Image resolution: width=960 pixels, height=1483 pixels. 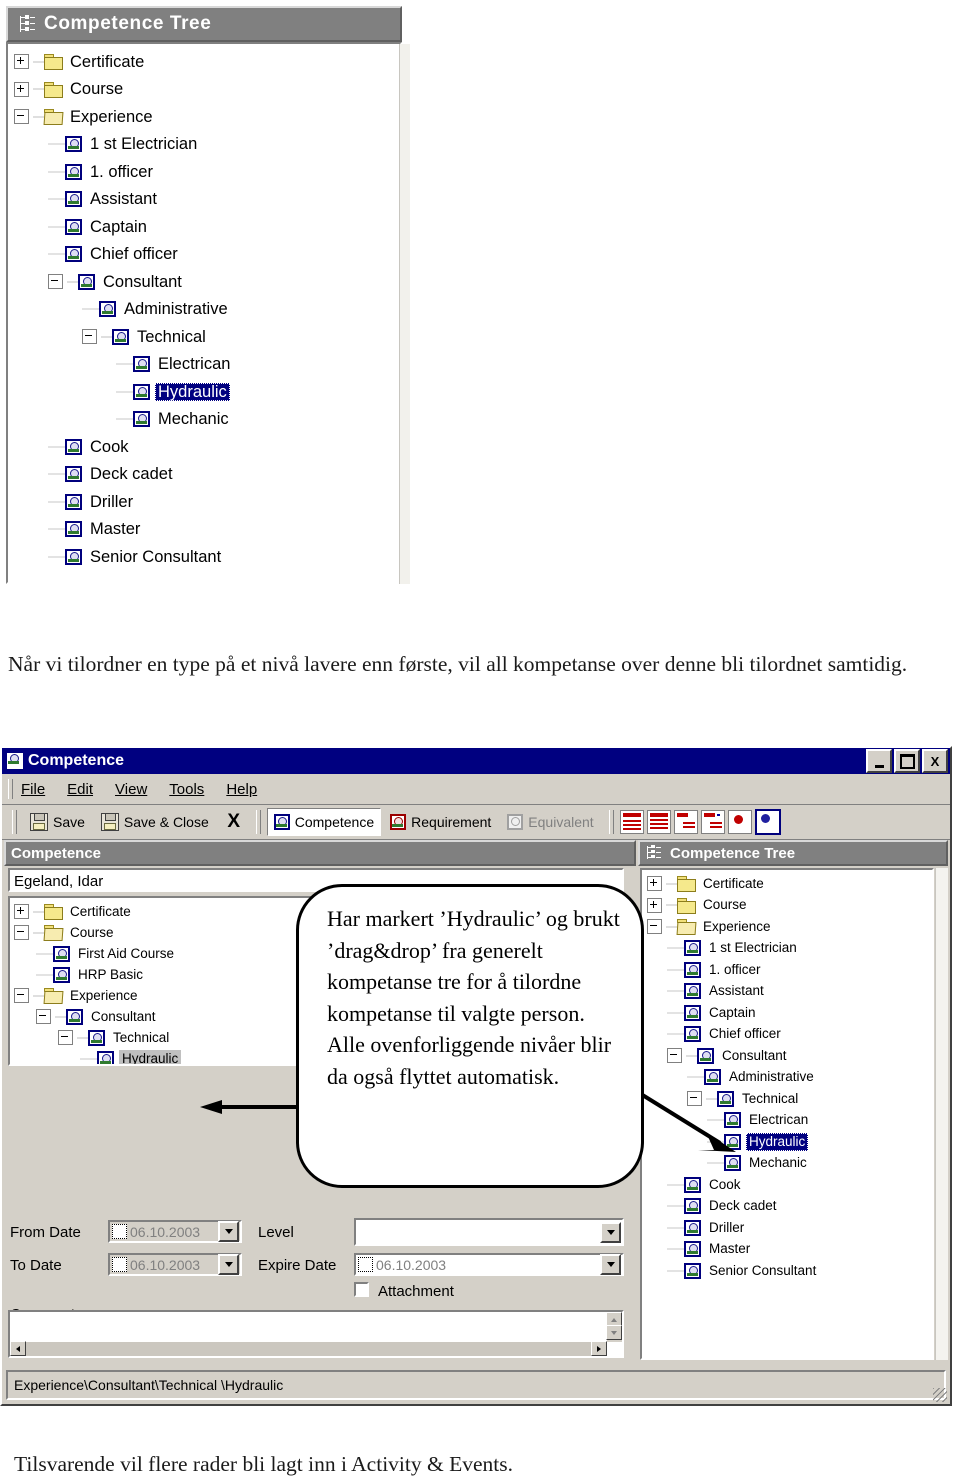 What do you see at coordinates (241, 789) in the screenshot?
I see `menu-item-help: Help` at bounding box center [241, 789].